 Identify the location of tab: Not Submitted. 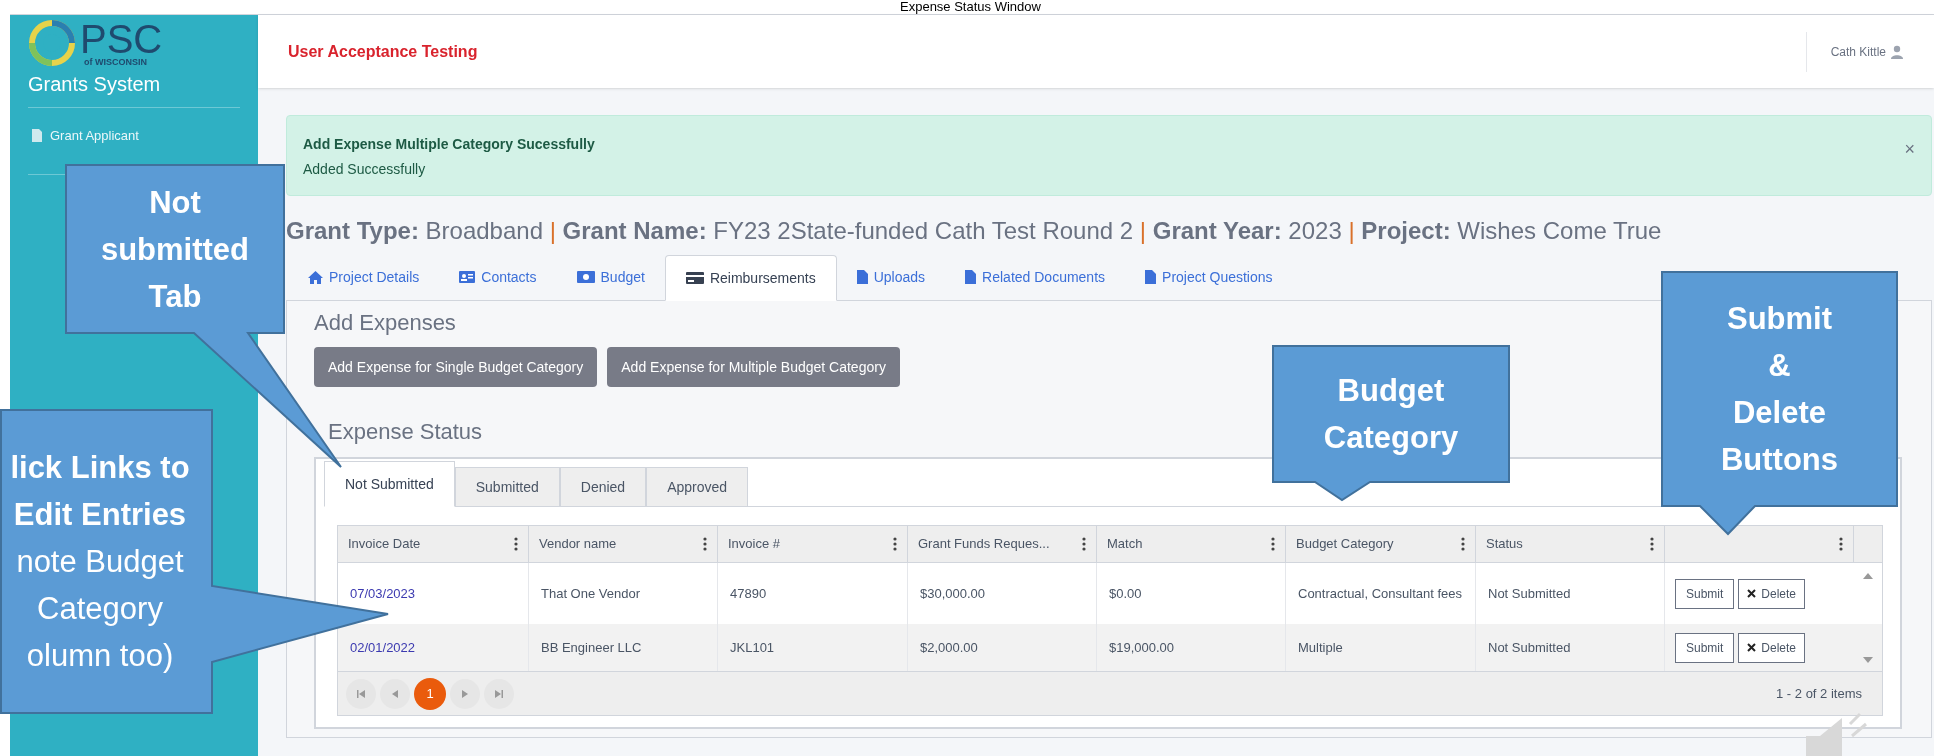
(389, 484).